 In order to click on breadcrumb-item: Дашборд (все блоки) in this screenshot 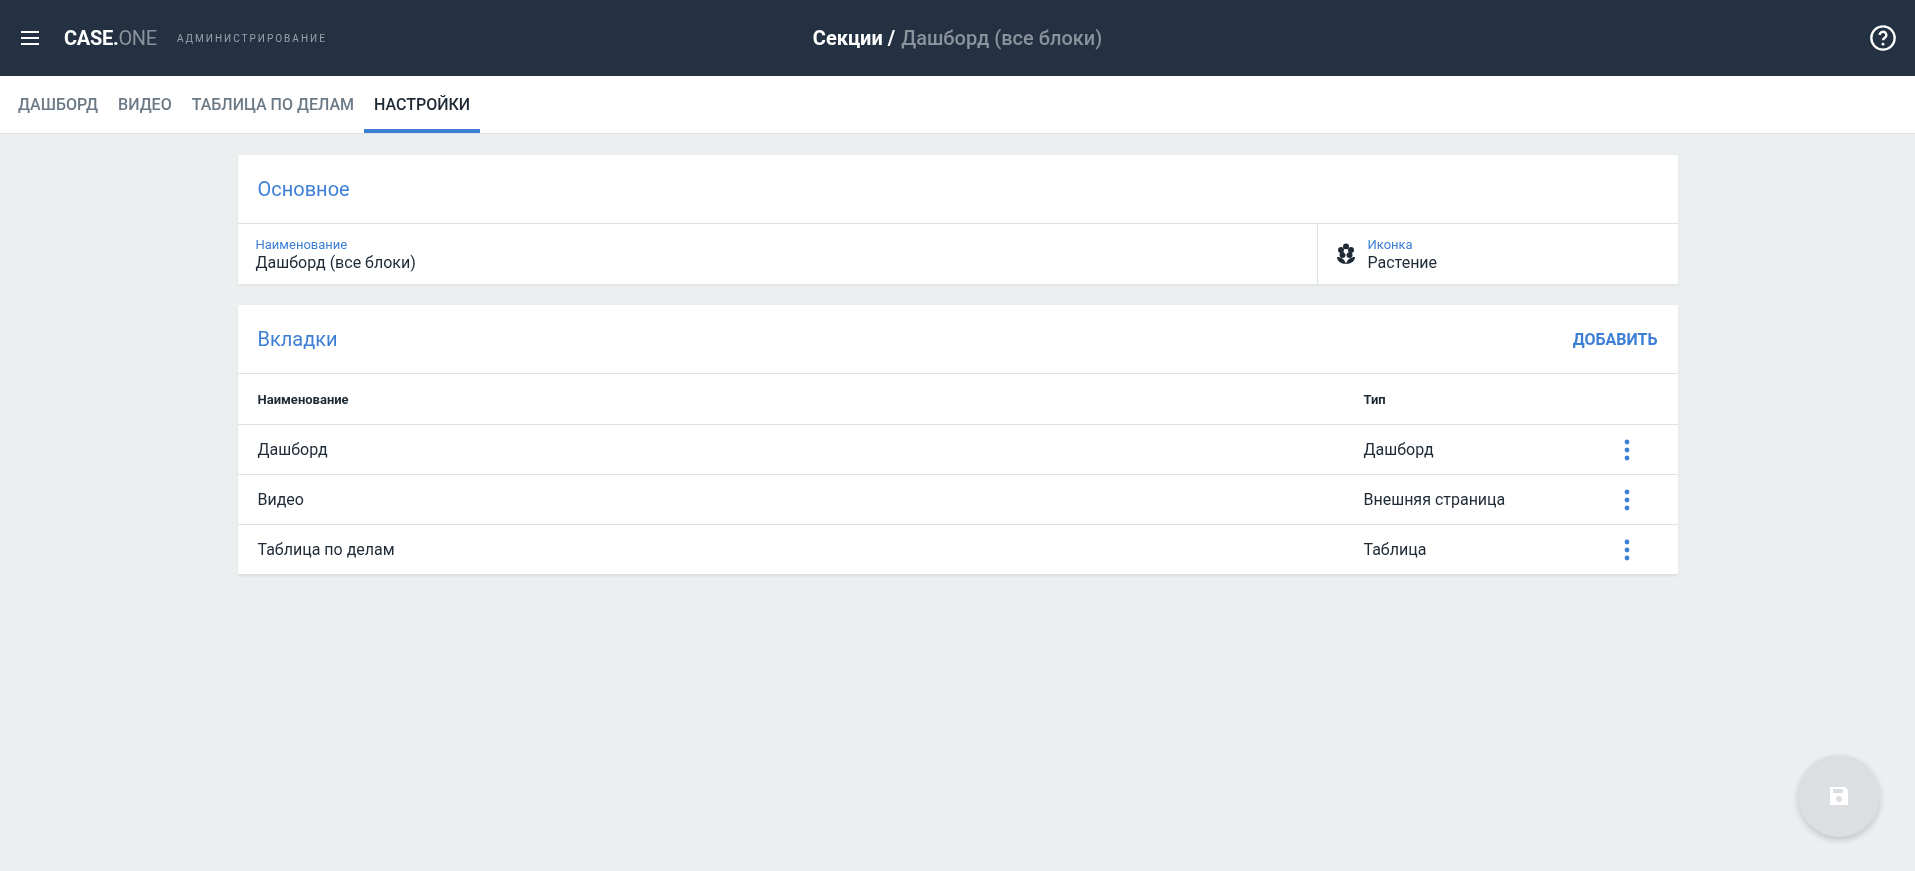, I will do `click(1002, 38)`.